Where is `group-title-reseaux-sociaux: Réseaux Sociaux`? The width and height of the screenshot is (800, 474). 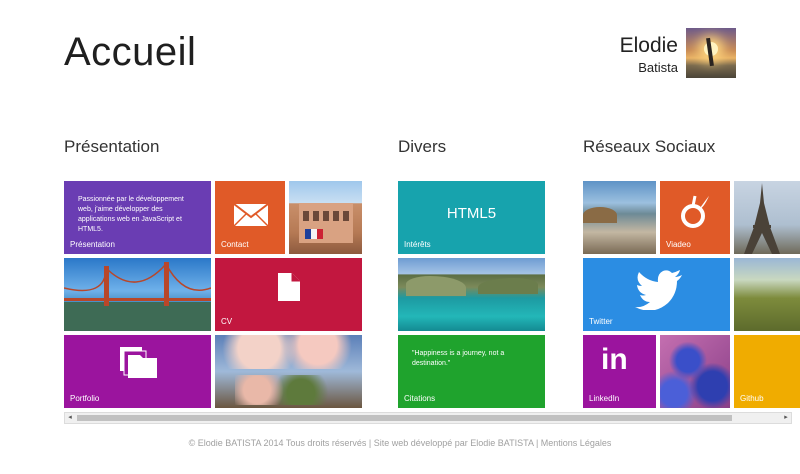
group-title-reseaux-sociaux: Réseaux Sociaux is located at coordinates (649, 147).